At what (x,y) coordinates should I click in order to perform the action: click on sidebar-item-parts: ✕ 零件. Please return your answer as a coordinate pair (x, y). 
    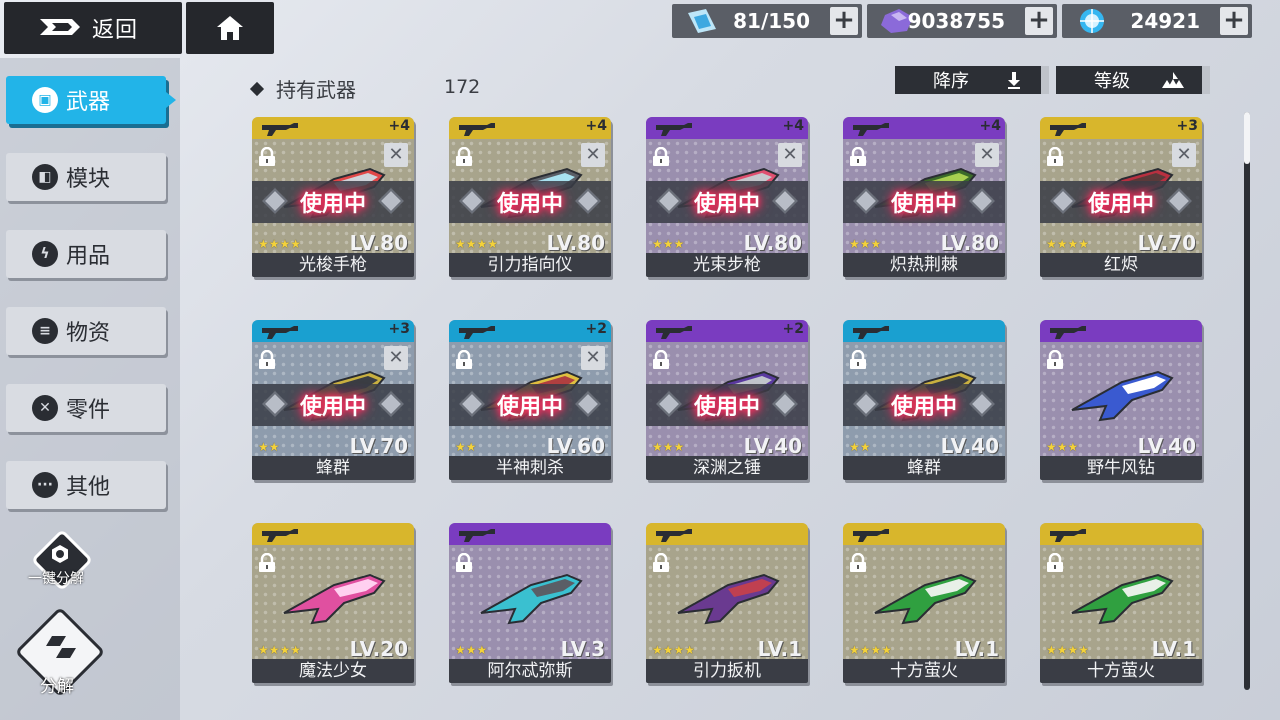
    Looking at the image, I should click on (86, 408).